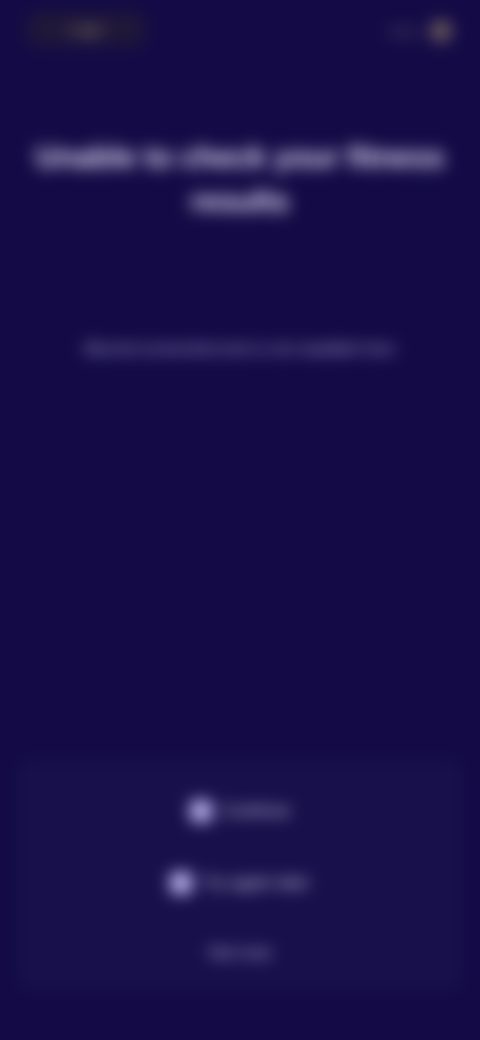  Describe the element at coordinates (200, 811) in the screenshot. I see `app-icon` at that location.